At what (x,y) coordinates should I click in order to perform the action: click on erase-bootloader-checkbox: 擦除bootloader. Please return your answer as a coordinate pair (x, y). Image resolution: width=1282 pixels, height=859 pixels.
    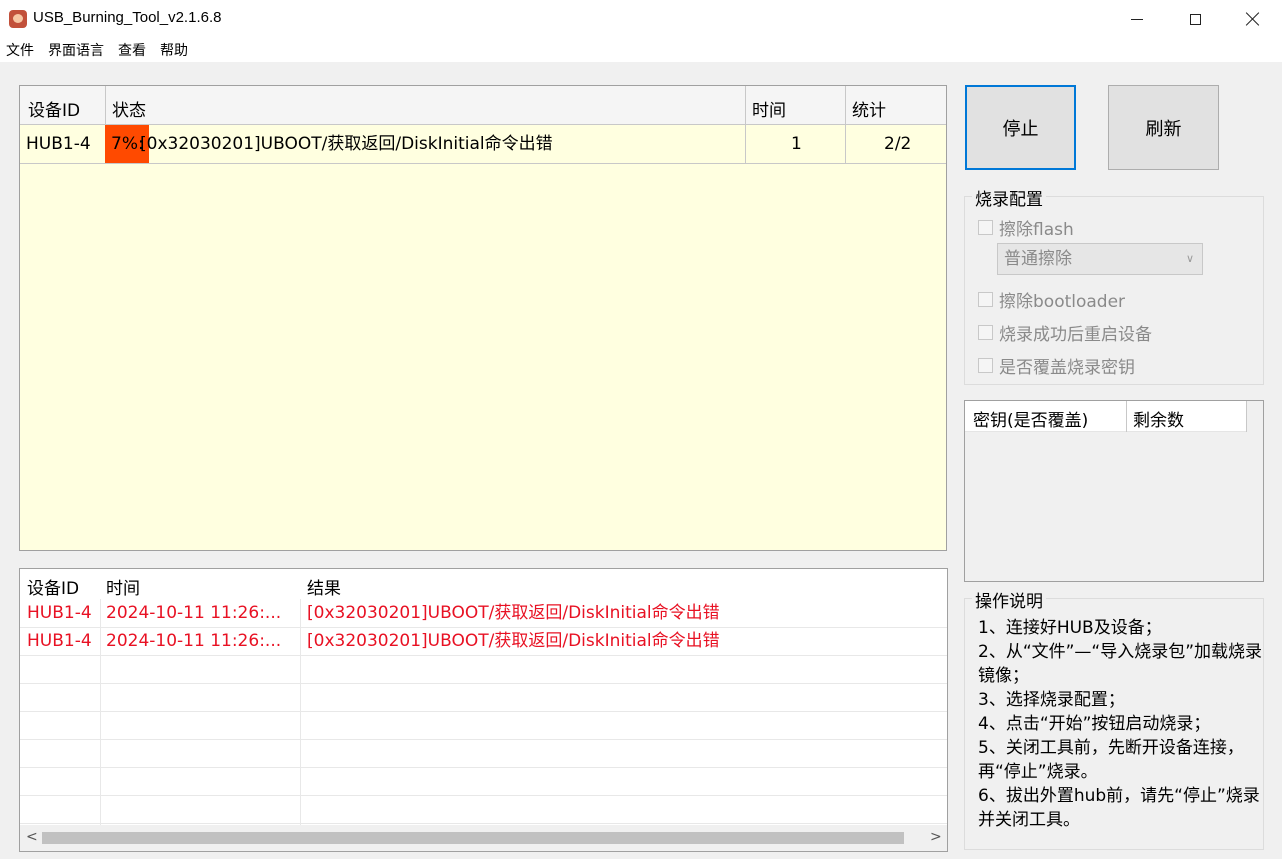
    Looking at the image, I should click on (1051, 299).